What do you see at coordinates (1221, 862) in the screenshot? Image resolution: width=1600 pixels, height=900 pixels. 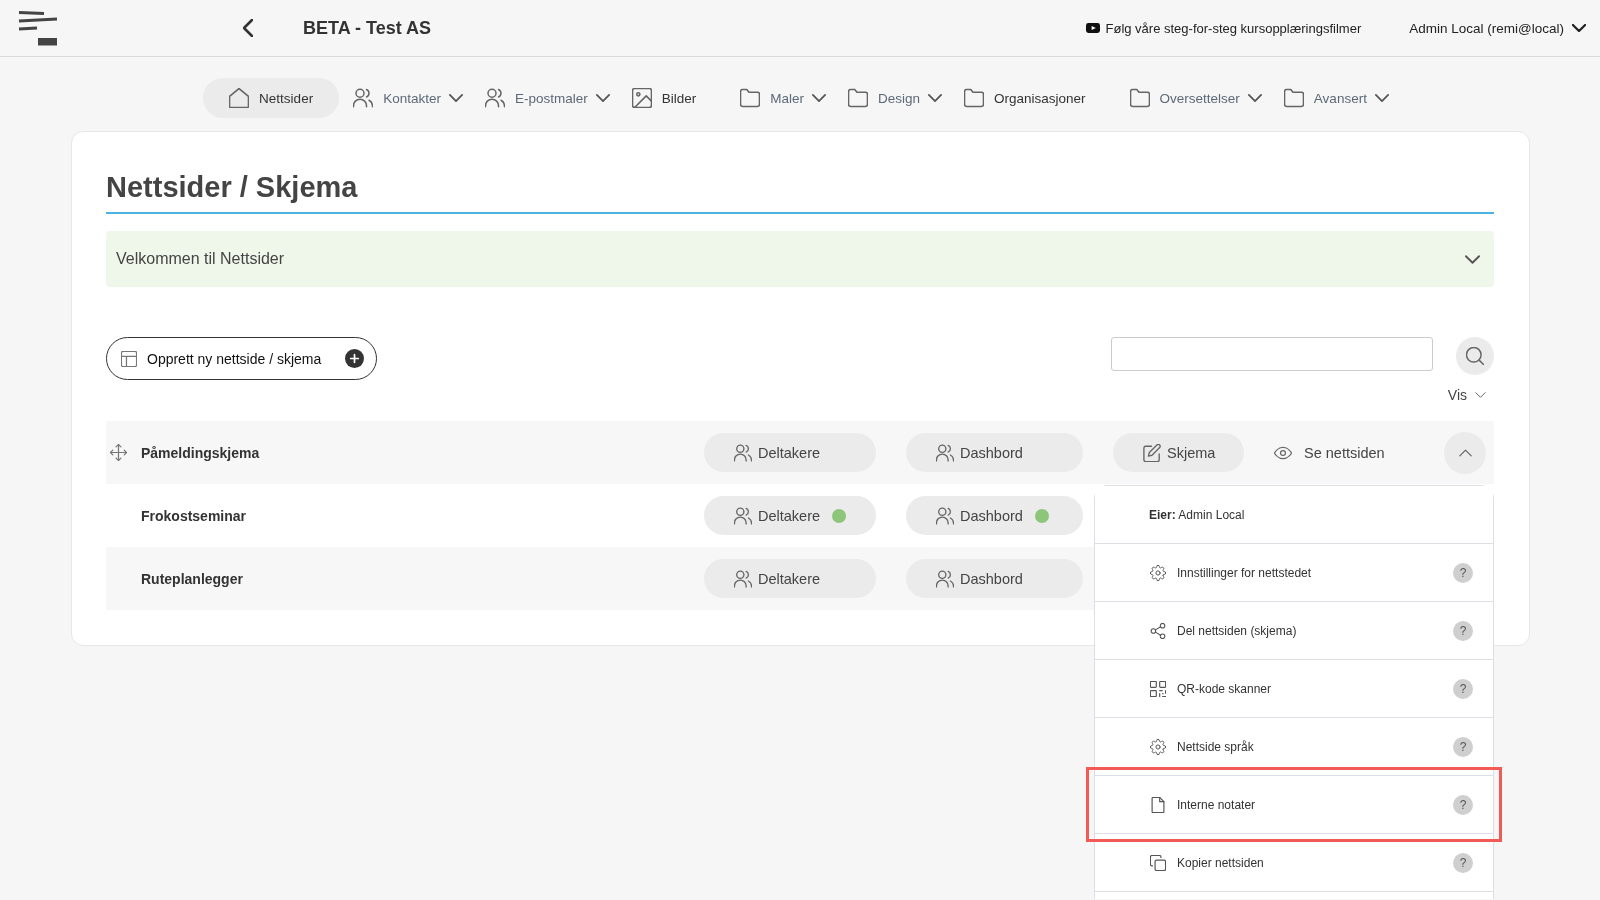 I see `menu-item-label: Kopier nettsiden` at bounding box center [1221, 862].